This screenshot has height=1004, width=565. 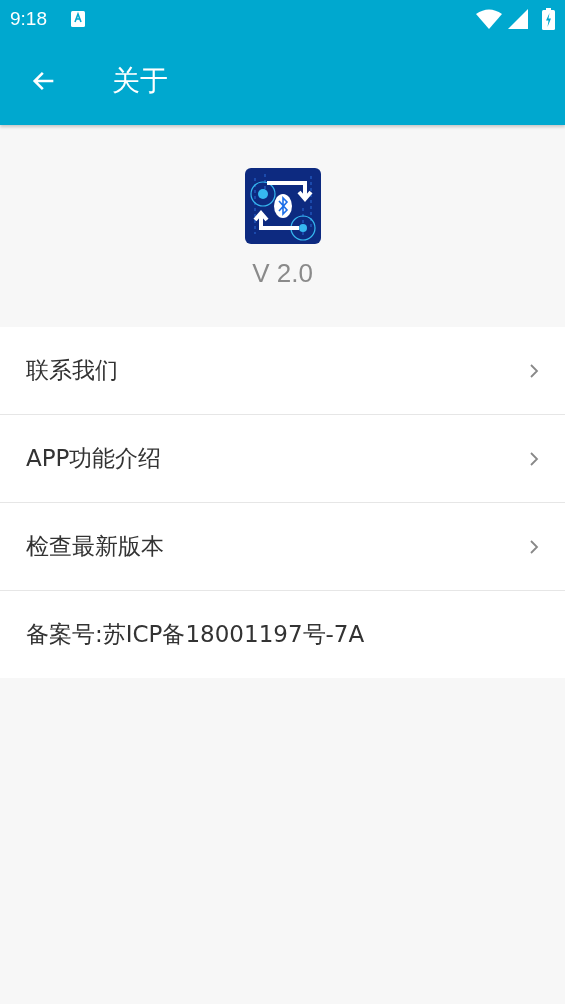 What do you see at coordinates (195, 634) in the screenshot?
I see `filing-number-text: 备案号:苏ICP备18001197号-7A` at bounding box center [195, 634].